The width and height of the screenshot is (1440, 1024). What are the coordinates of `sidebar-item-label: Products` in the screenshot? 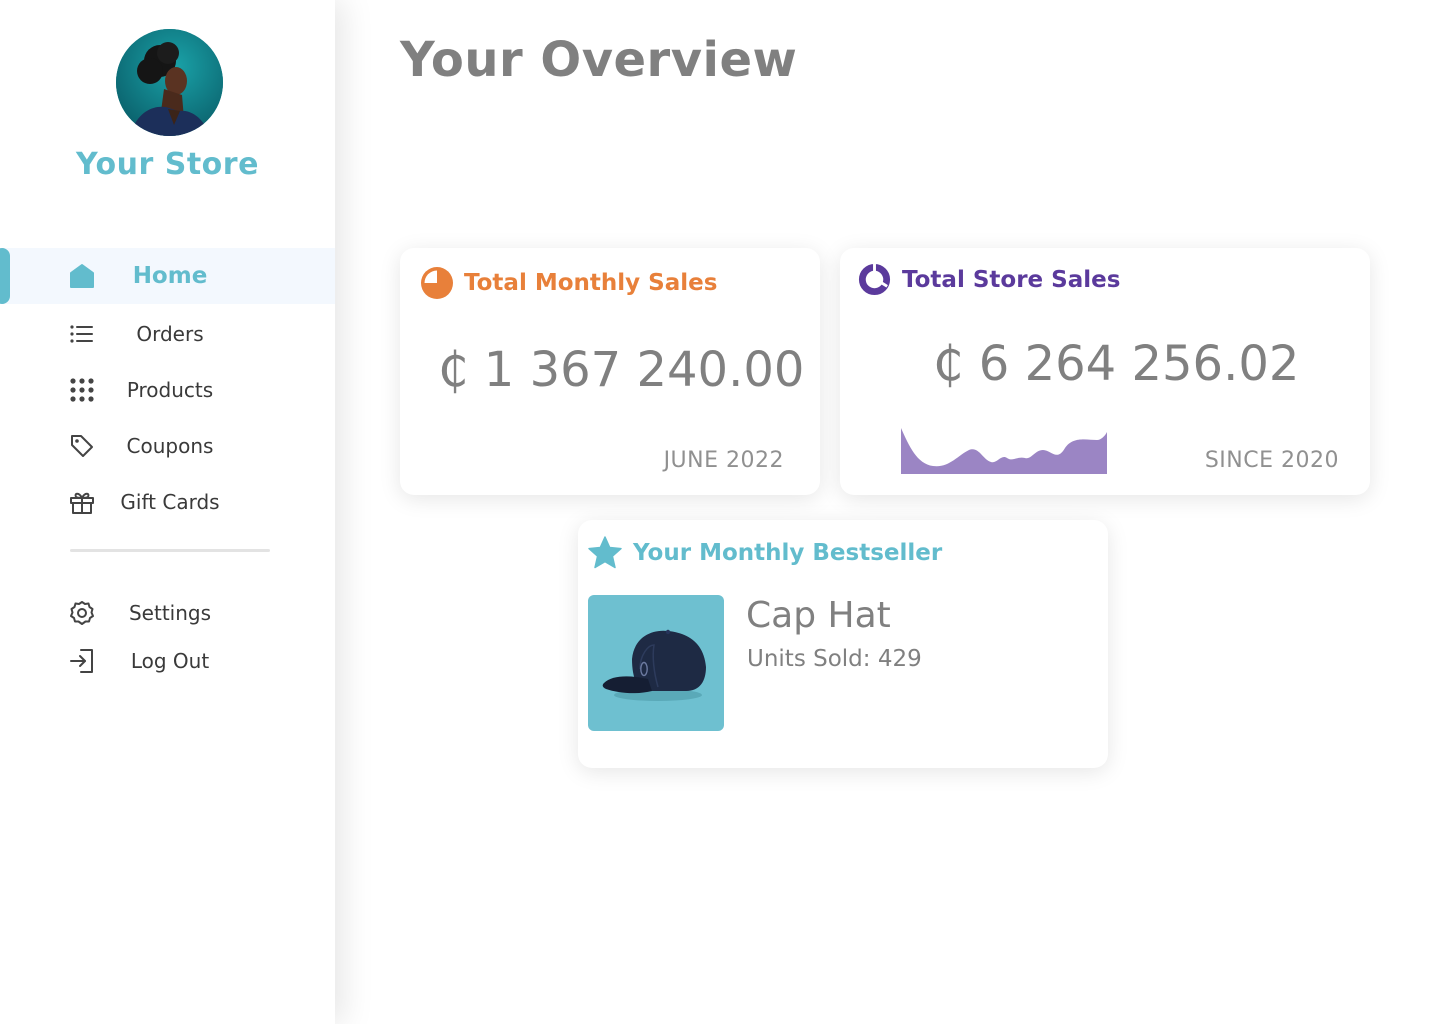 It's located at (170, 390).